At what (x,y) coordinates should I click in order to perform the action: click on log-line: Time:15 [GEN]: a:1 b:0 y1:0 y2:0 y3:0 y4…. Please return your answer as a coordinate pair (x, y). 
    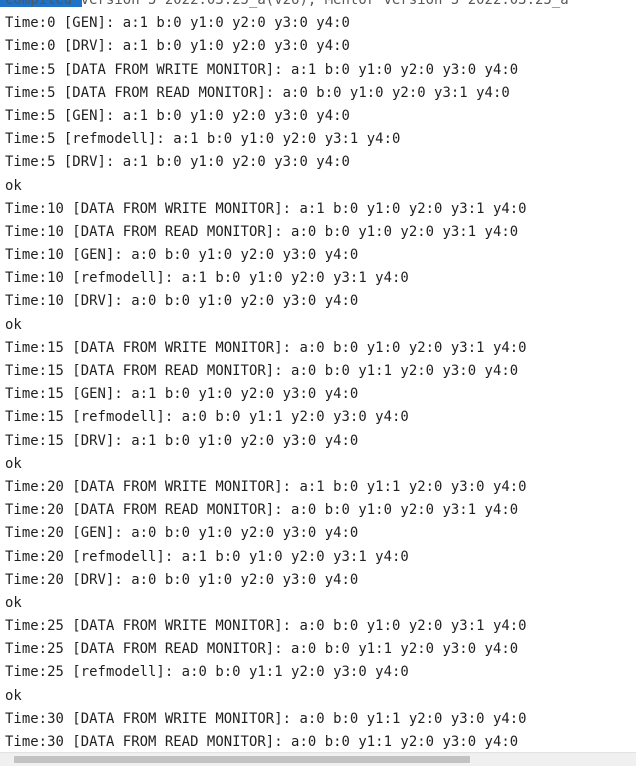
    Looking at the image, I should click on (182, 394).